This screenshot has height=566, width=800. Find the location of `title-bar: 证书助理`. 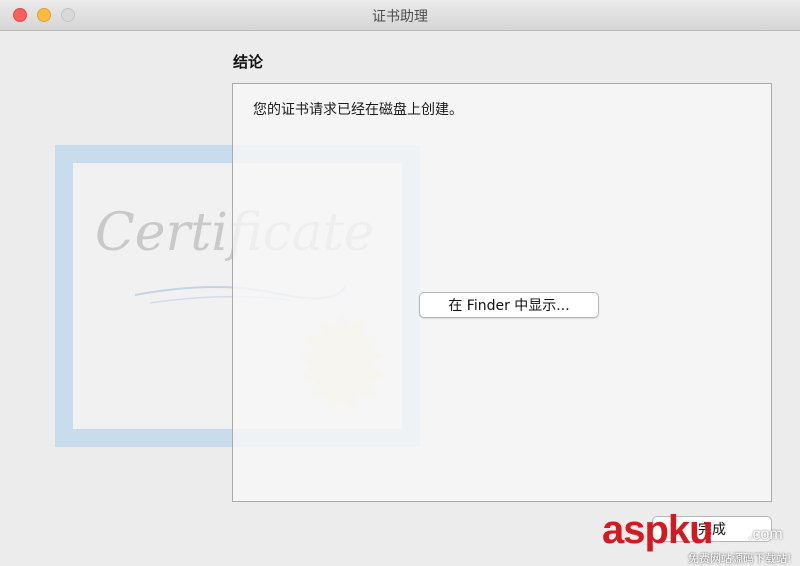

title-bar: 证书助理 is located at coordinates (400, 15).